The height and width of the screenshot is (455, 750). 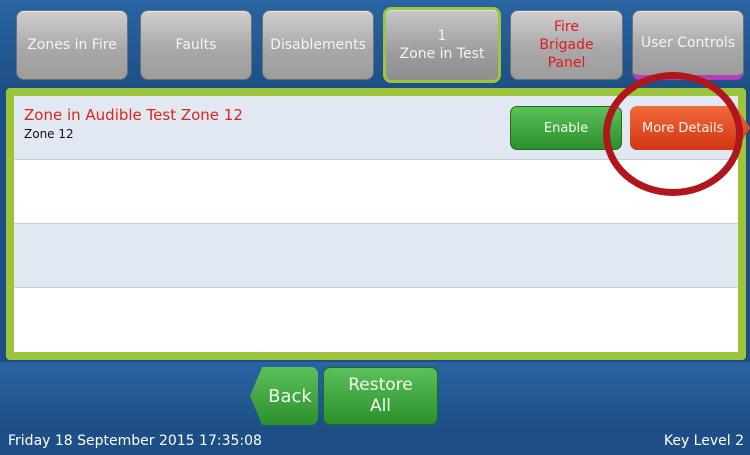 What do you see at coordinates (442, 36) in the screenshot?
I see `zone-in-test-count: 1` at bounding box center [442, 36].